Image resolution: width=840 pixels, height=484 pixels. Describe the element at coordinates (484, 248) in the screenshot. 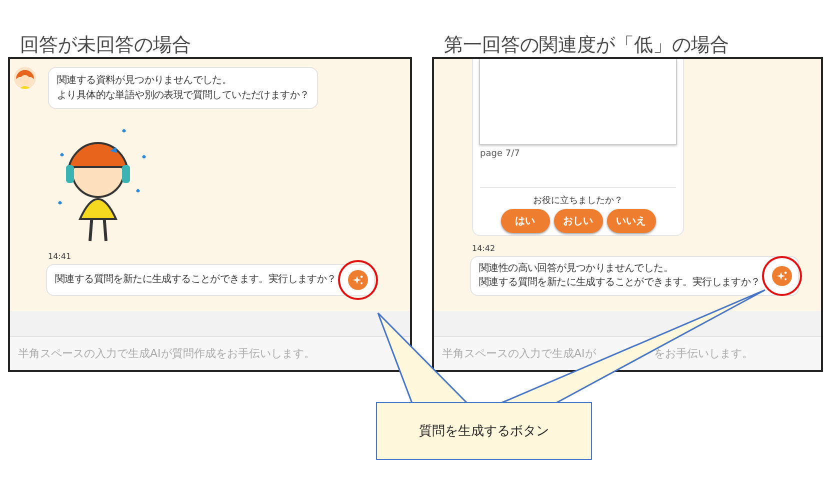

I see `timestamp: 14:42` at that location.